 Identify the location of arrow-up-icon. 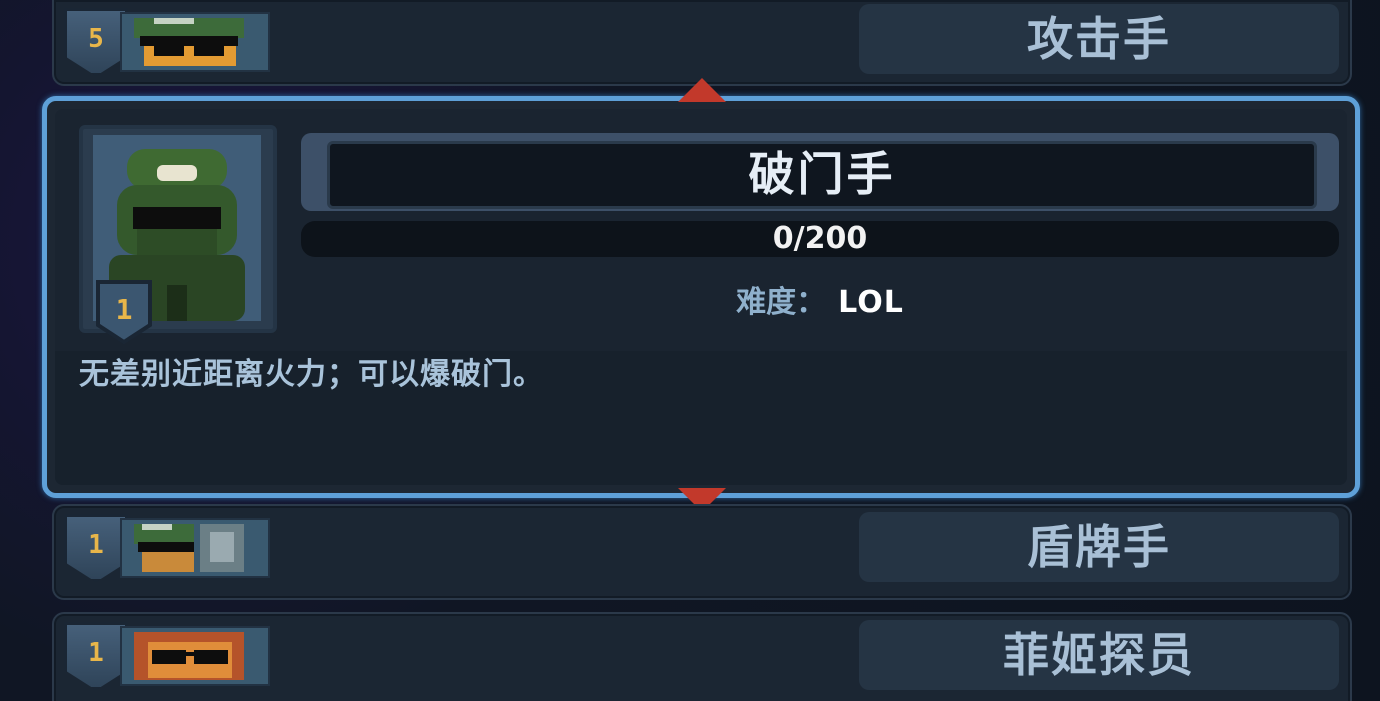
(702, 90).